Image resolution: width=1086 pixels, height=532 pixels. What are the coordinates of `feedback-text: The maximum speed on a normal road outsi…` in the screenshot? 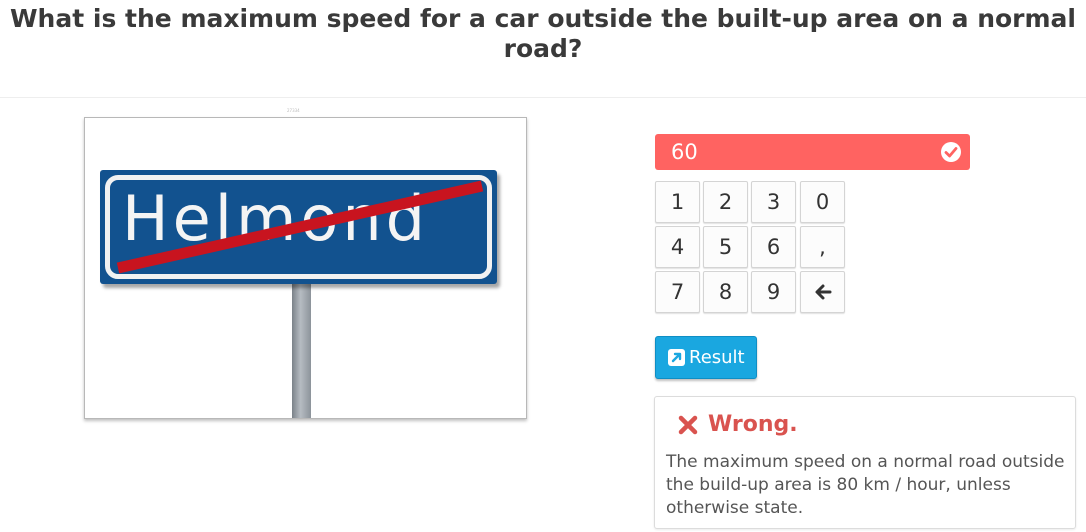 It's located at (865, 485).